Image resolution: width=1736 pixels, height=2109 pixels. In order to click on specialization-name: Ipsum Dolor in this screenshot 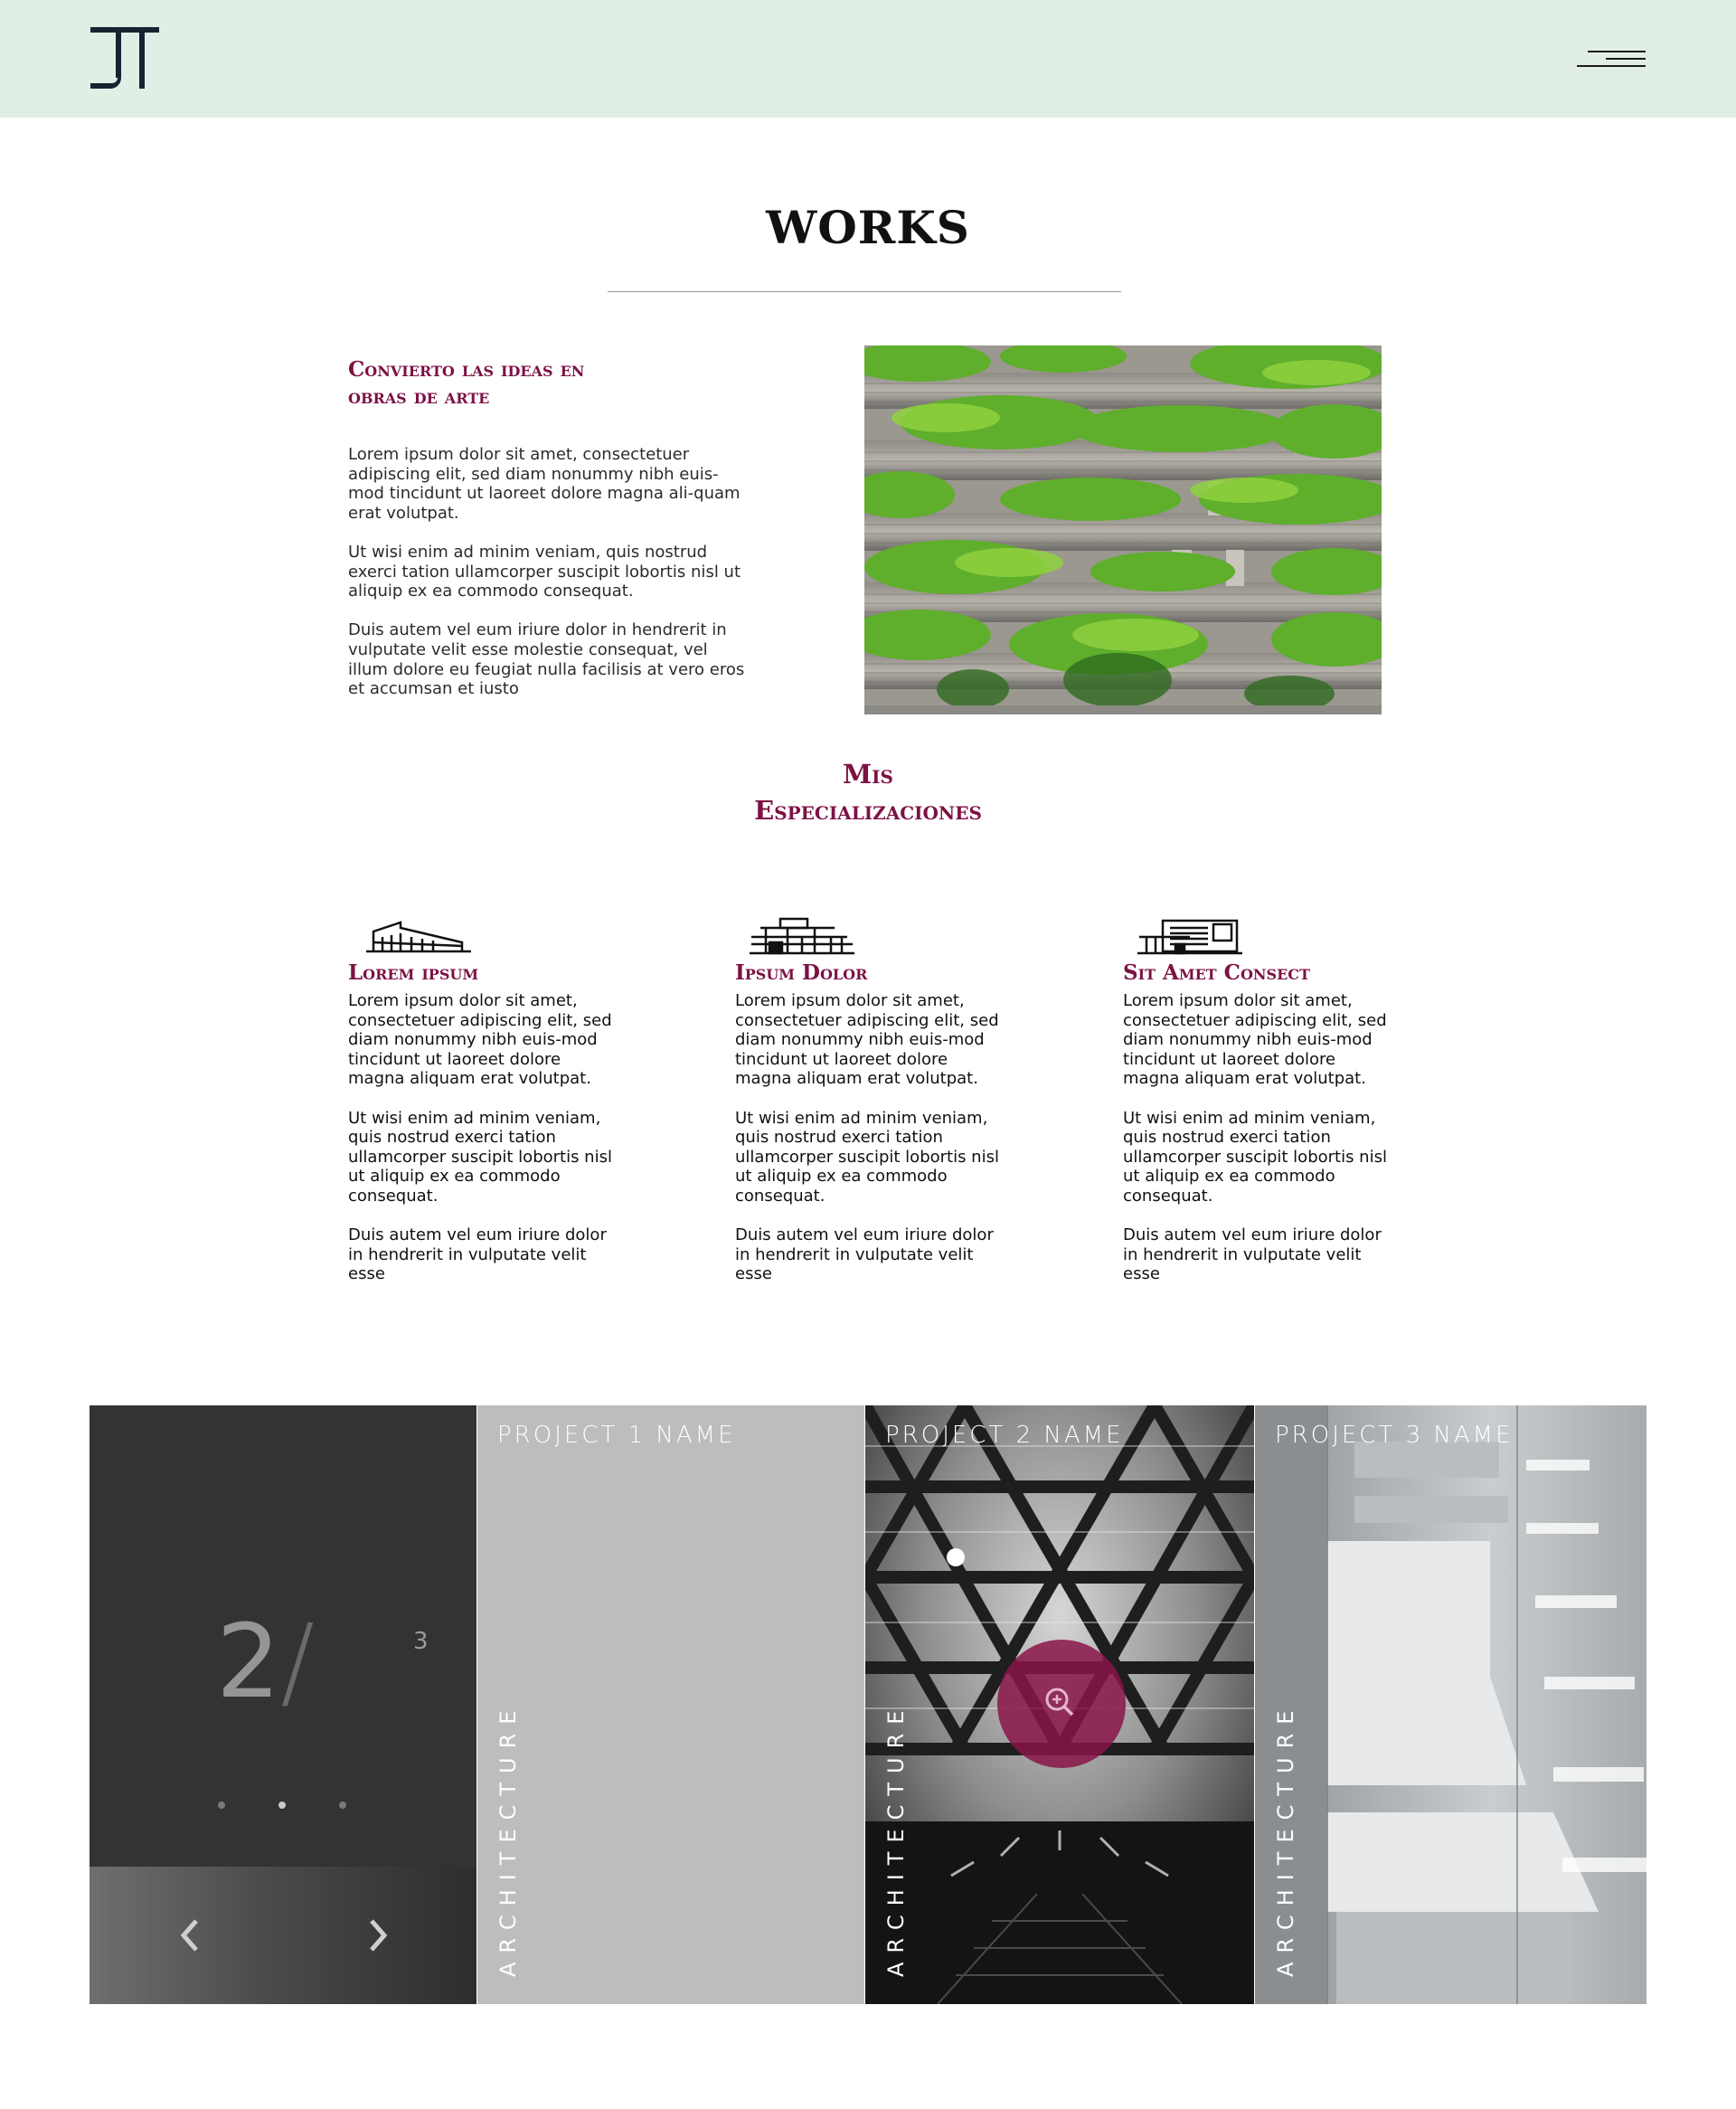, I will do `click(801, 972)`.